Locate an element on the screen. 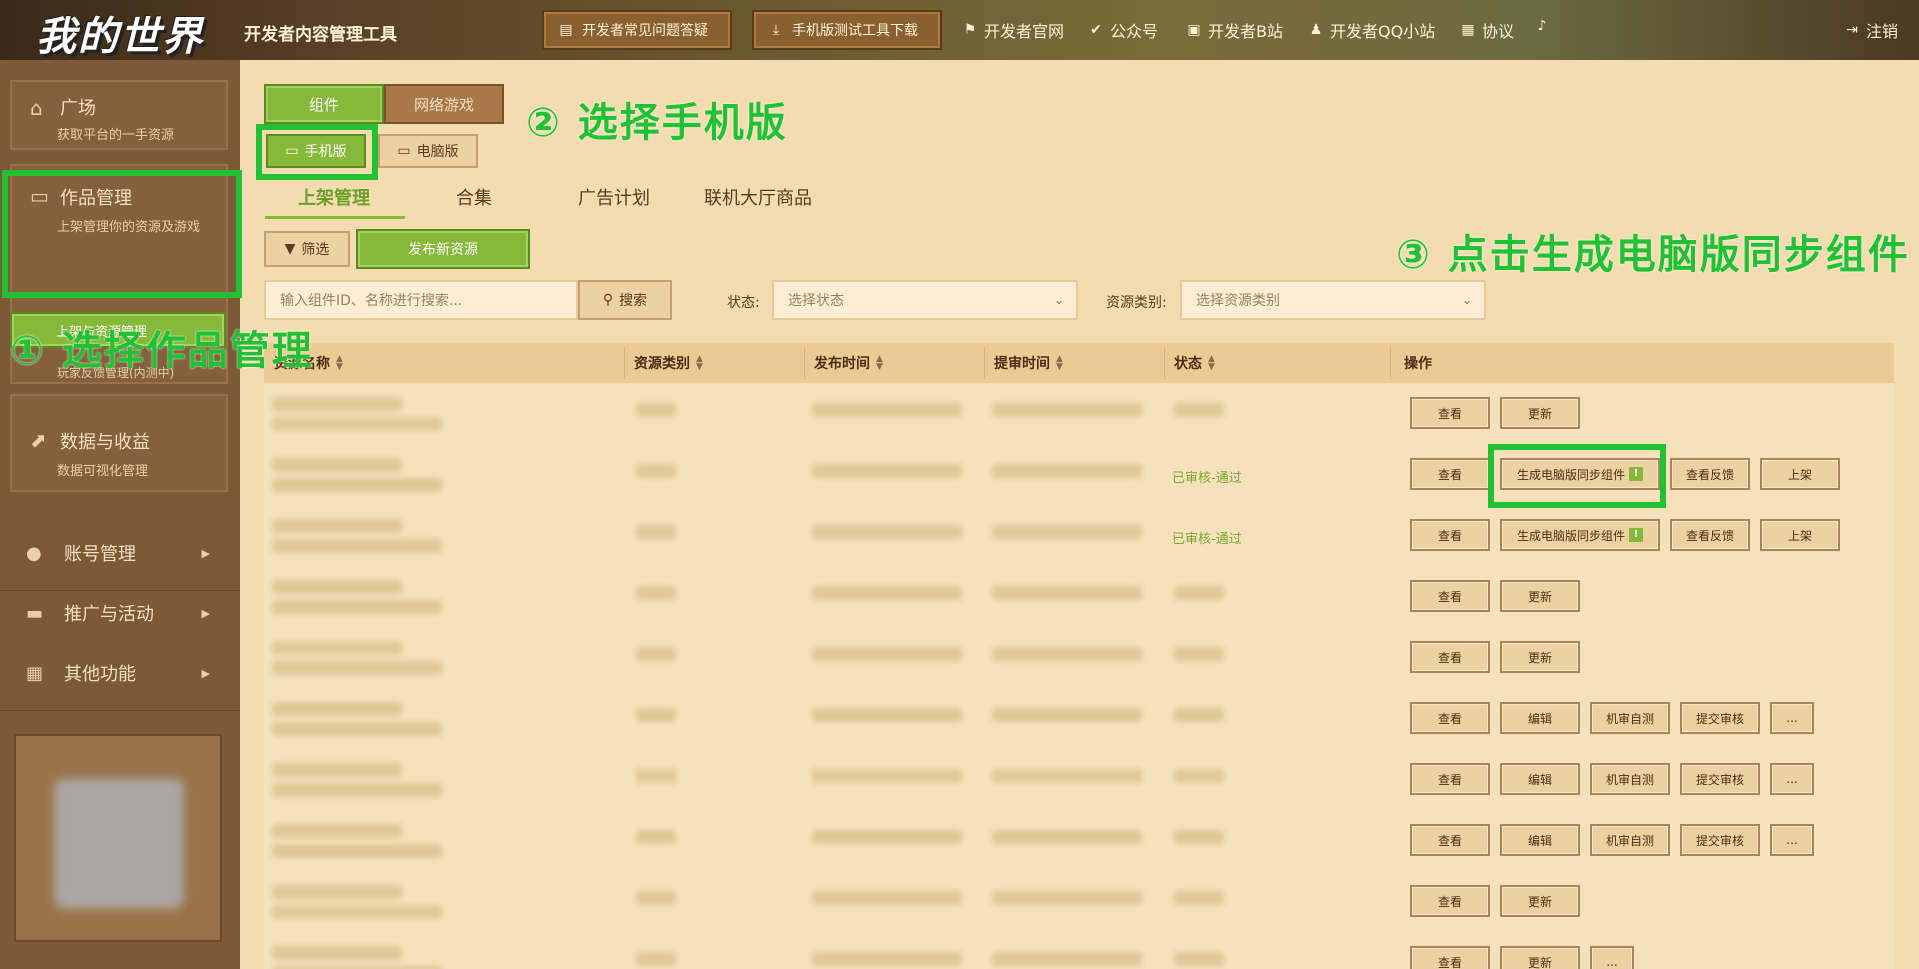 This screenshot has width=1919, height=969. tab-collection: 合集 is located at coordinates (474, 197).